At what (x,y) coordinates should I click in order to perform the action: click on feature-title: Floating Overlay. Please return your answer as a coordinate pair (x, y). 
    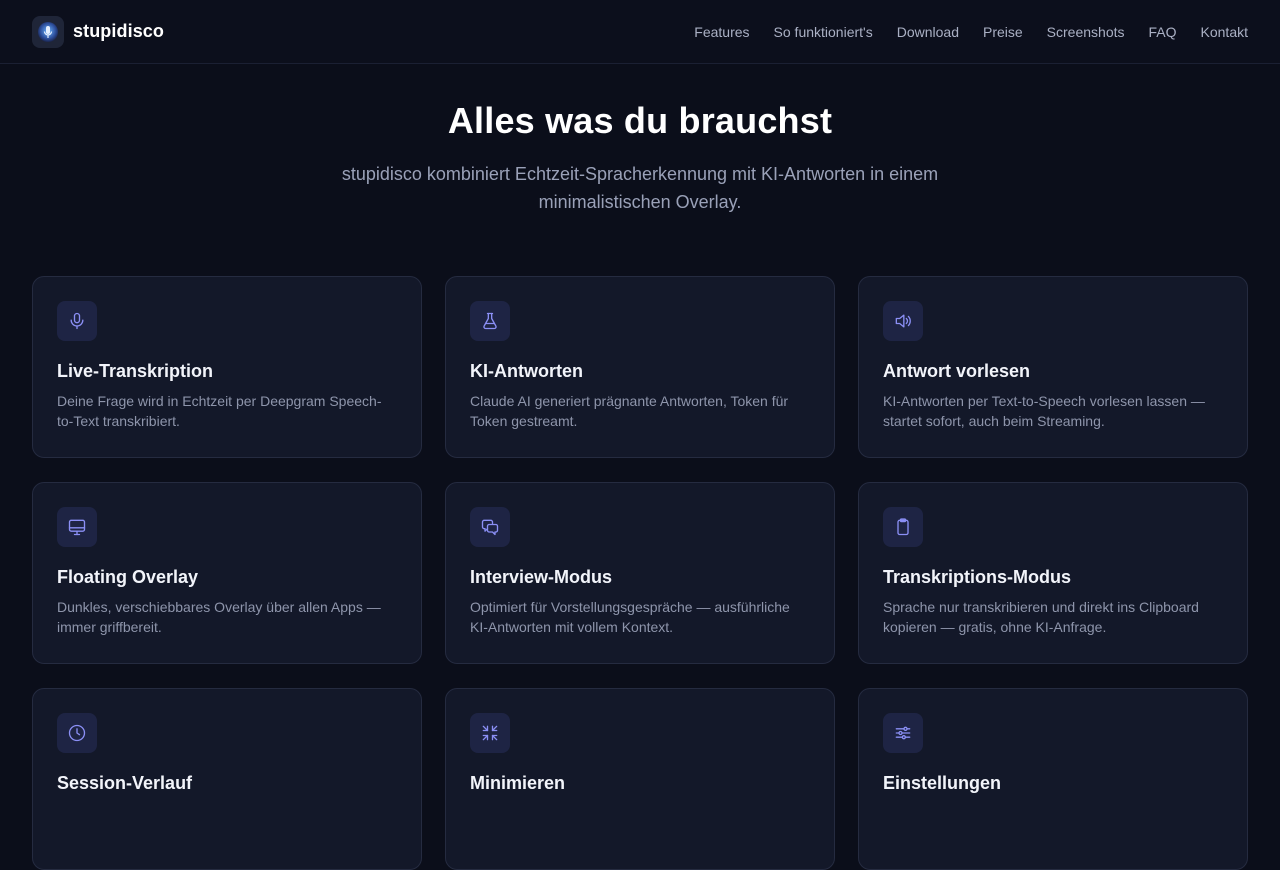
    Looking at the image, I should click on (128, 577).